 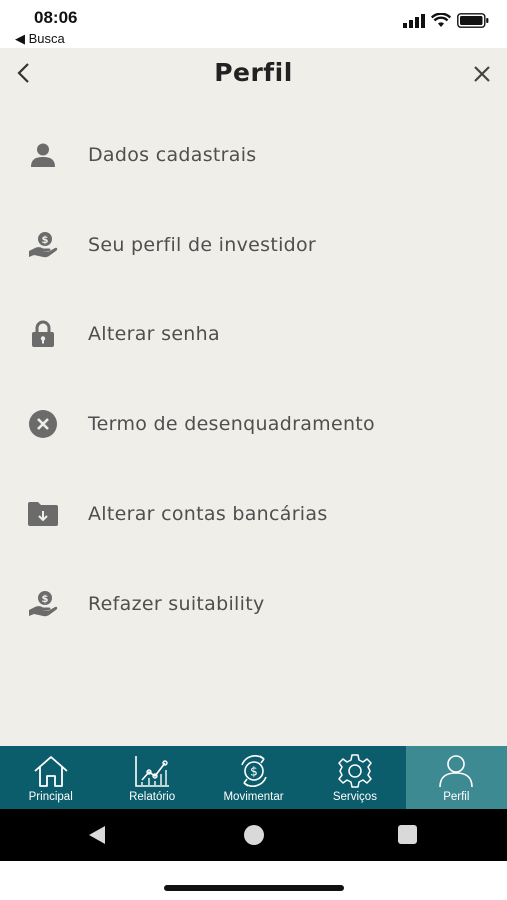 What do you see at coordinates (202, 244) in the screenshot?
I see `menu-item-label: Seu perfil de investidor` at bounding box center [202, 244].